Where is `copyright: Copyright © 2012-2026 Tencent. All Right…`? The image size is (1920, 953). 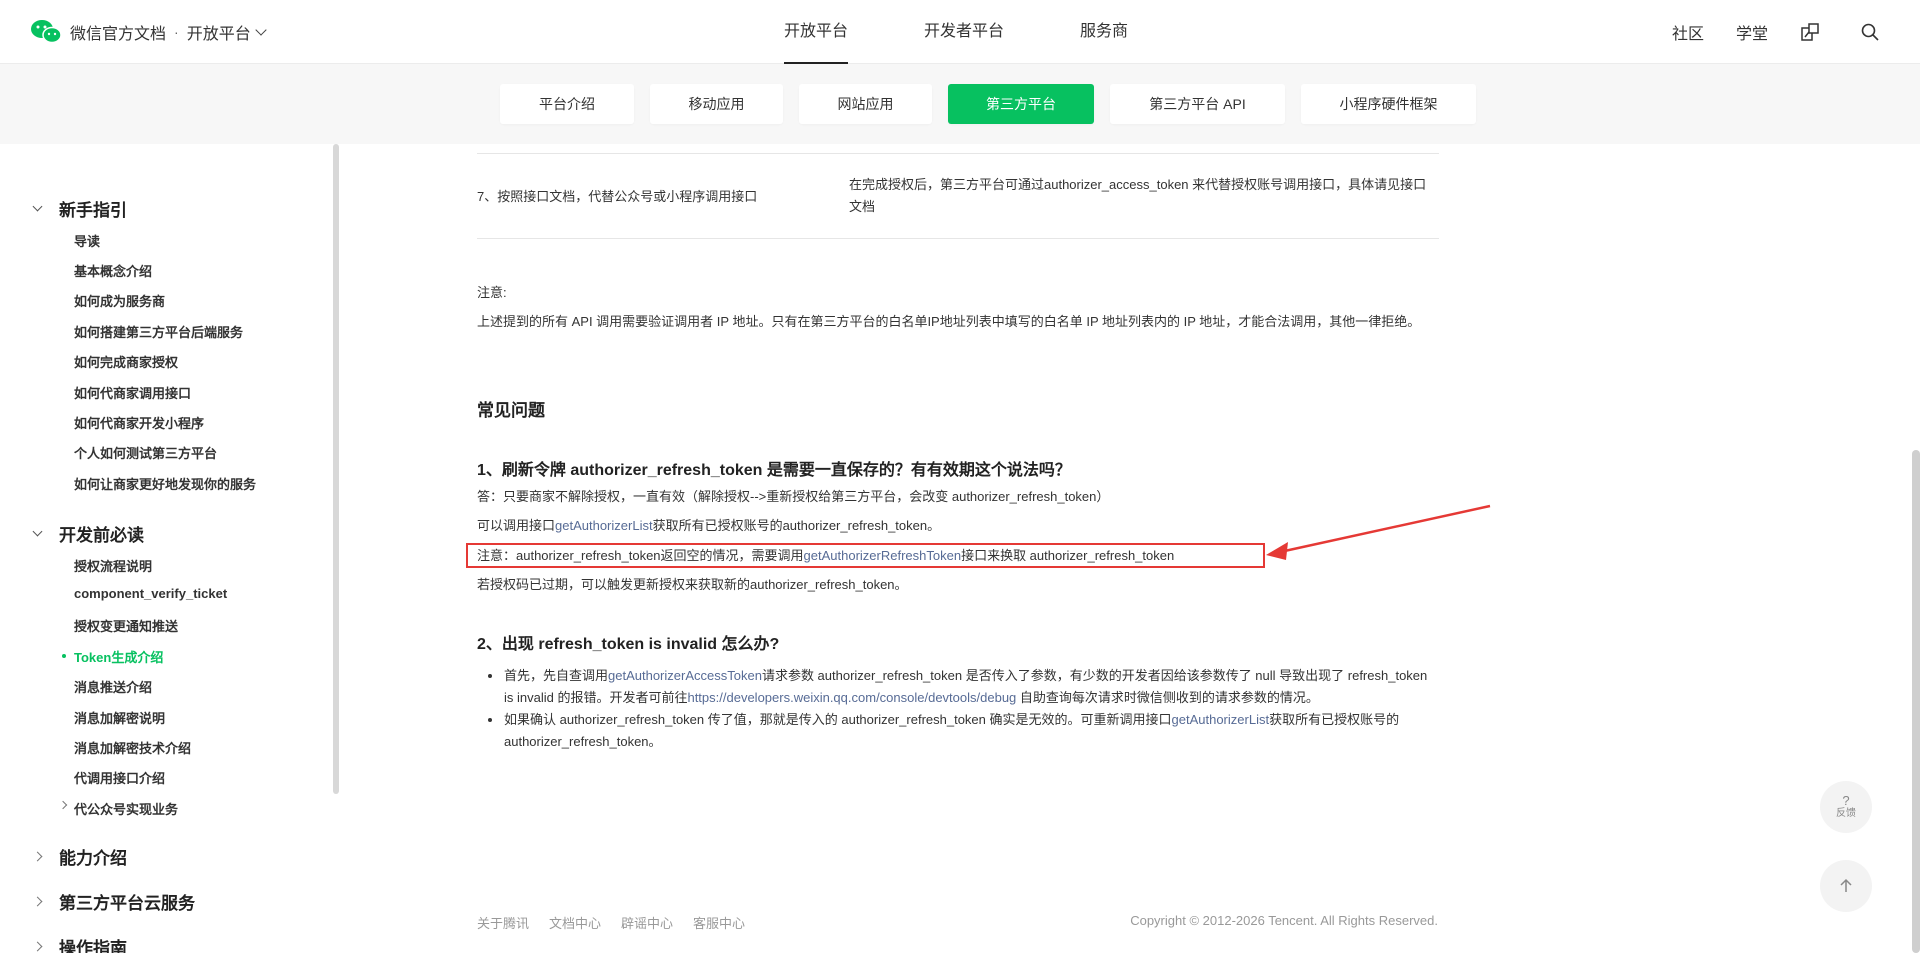
copyright: Copyright © 2012-2026 Tencent. All Right… is located at coordinates (1284, 920).